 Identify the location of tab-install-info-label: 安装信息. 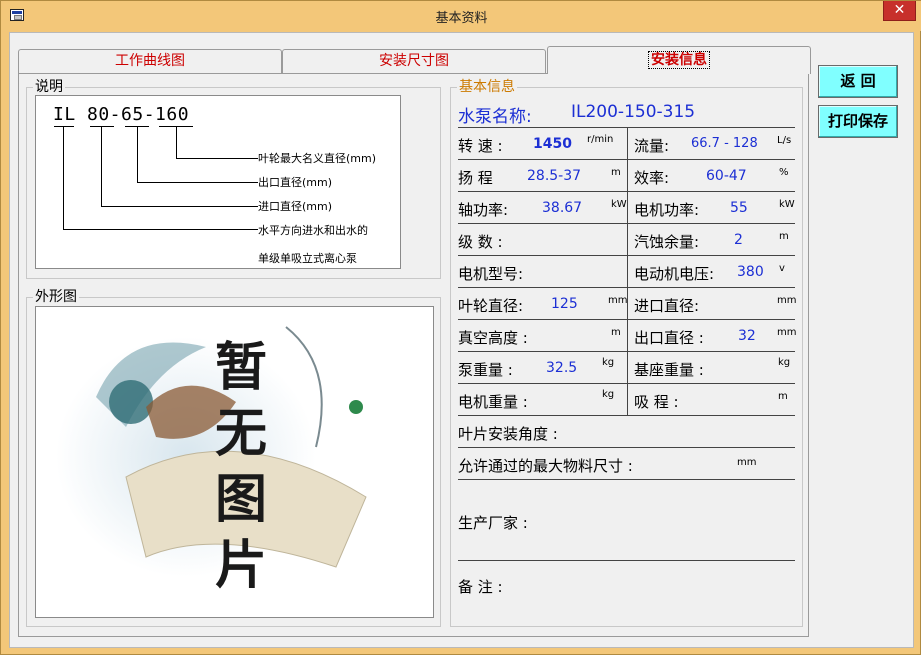
(679, 60).